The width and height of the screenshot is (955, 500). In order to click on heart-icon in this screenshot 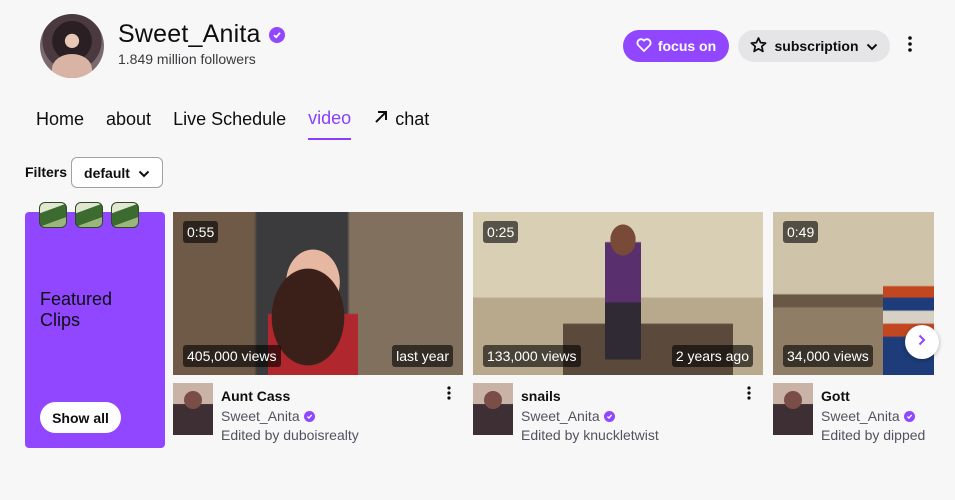, I will do `click(644, 46)`.